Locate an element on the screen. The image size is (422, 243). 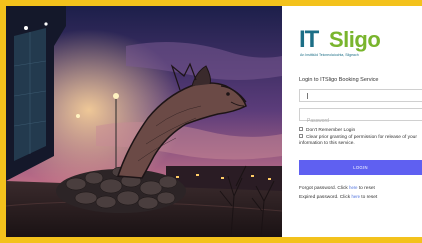
clear-consent-label-line2: information to this service. is located at coordinates (327, 143).